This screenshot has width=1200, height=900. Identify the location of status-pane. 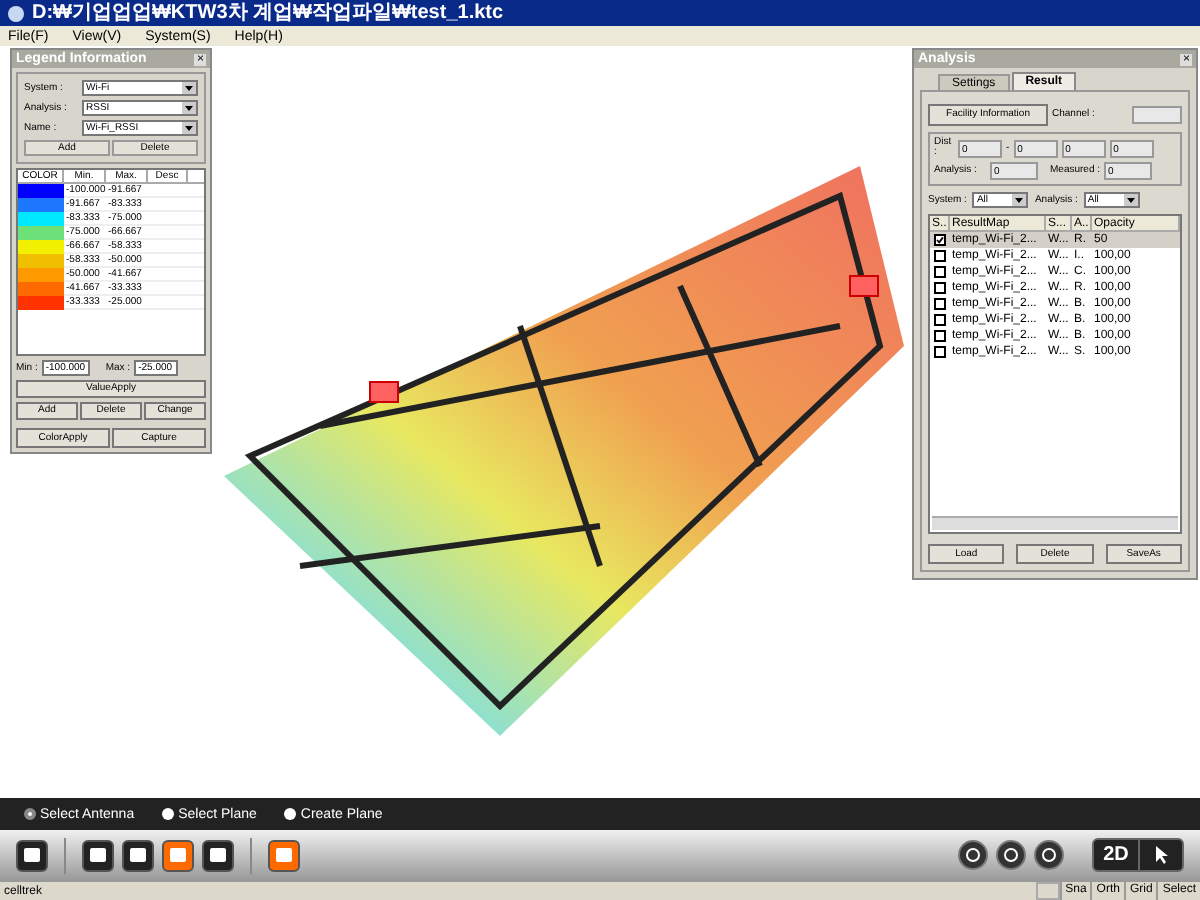
(1047, 891).